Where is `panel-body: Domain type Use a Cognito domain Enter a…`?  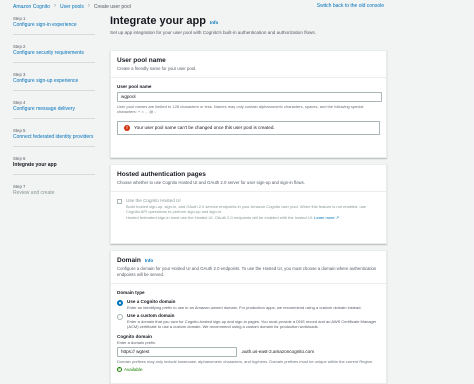 panel-body: Domain type Use a Cognito domain Enter a… is located at coordinates (248, 331).